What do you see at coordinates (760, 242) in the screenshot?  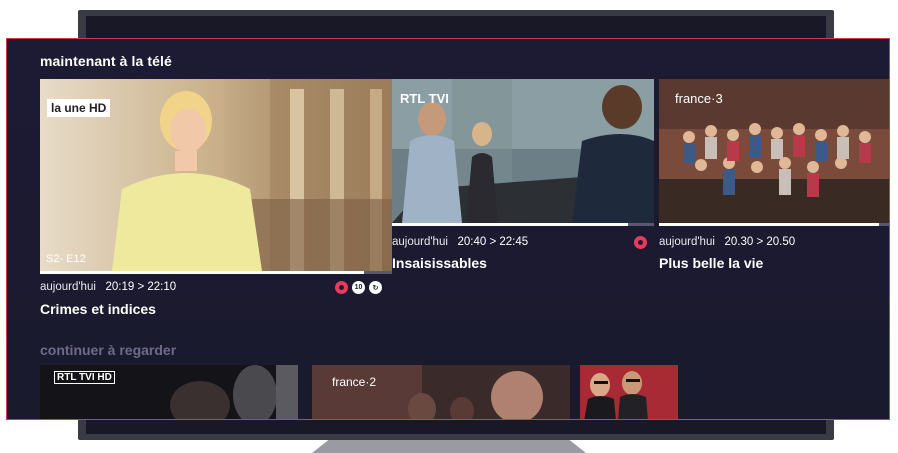 I see `program-hours: 20.30 > 20.50` at bounding box center [760, 242].